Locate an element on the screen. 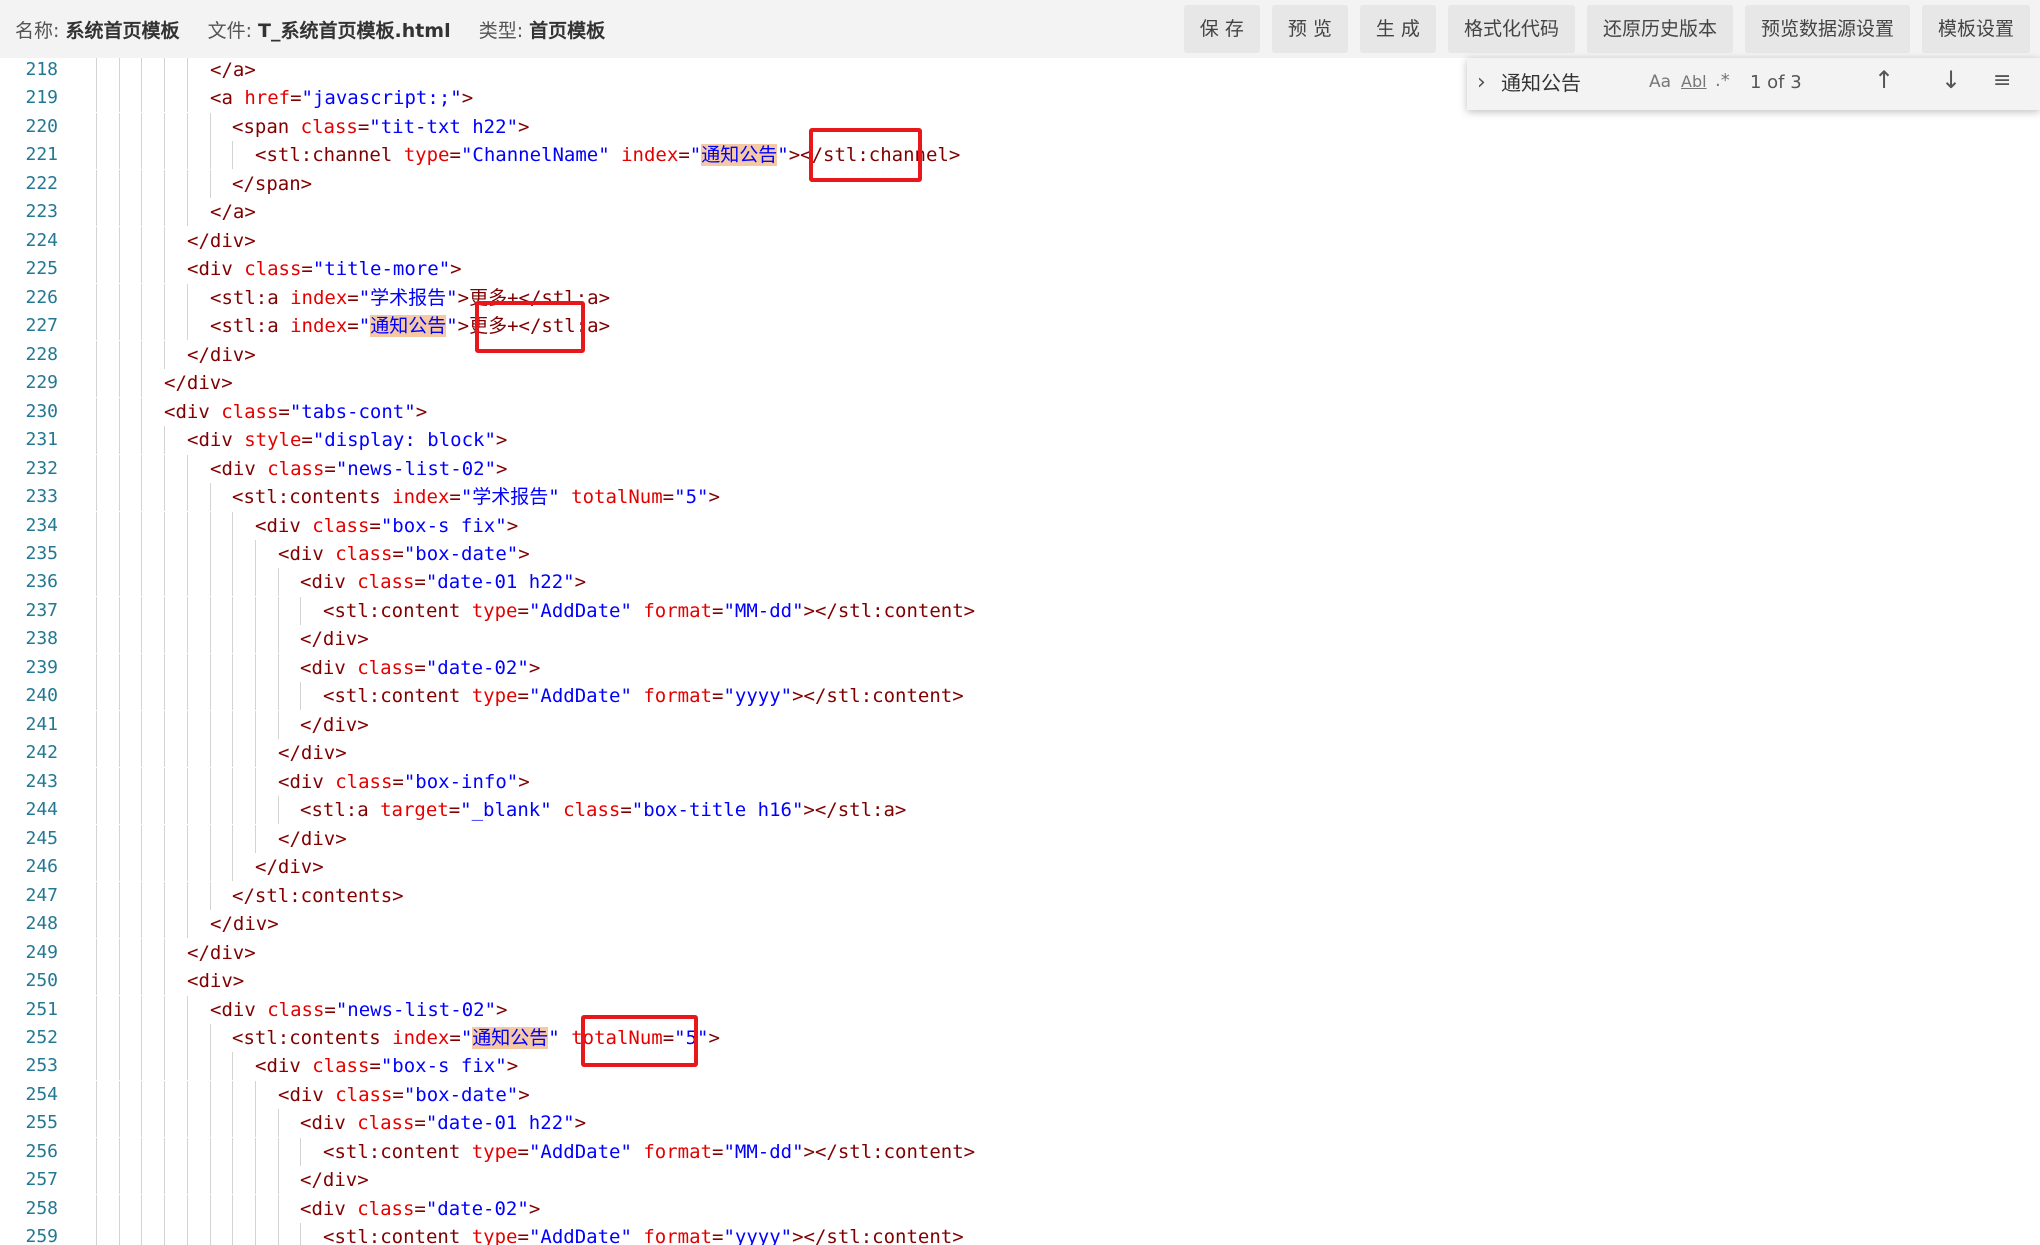 The height and width of the screenshot is (1245, 2040). code-line: 257 </div> is located at coordinates (1020, 1180).